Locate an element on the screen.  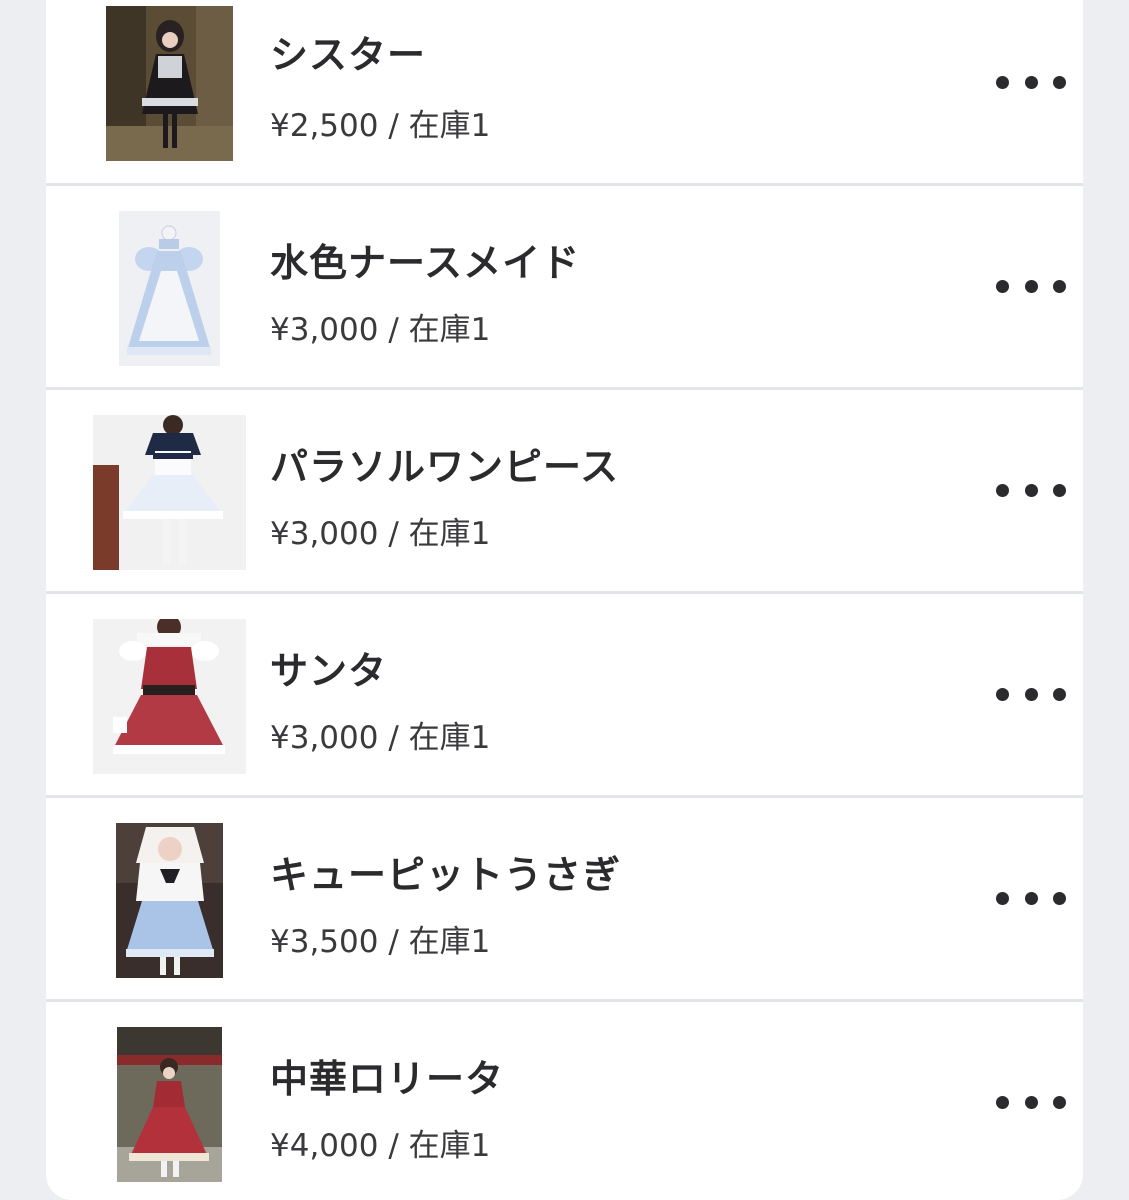
product-price: ¥2,500 is located at coordinates (324, 126).